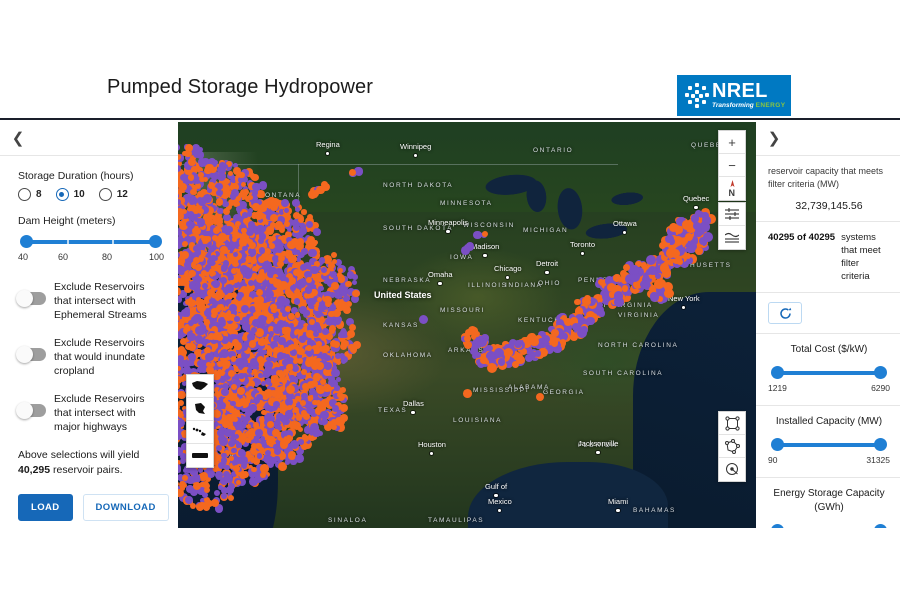 This screenshot has height=600, width=900. I want to click on dam-height-slider, so click(91, 242).